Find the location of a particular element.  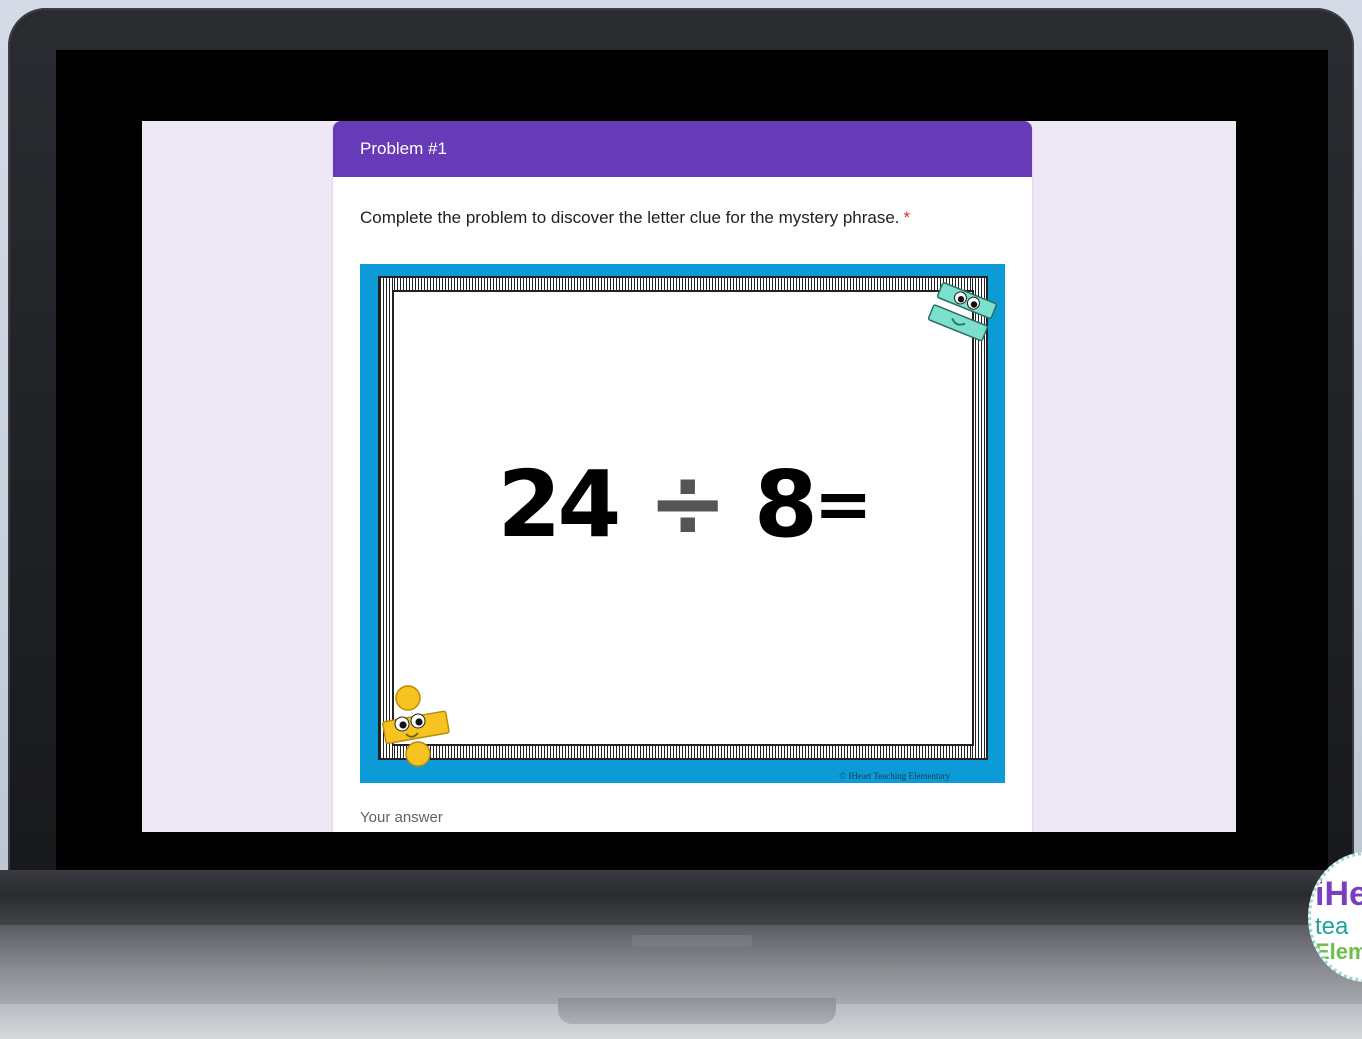

badge-line-2: tea is located at coordinates (1332, 926).